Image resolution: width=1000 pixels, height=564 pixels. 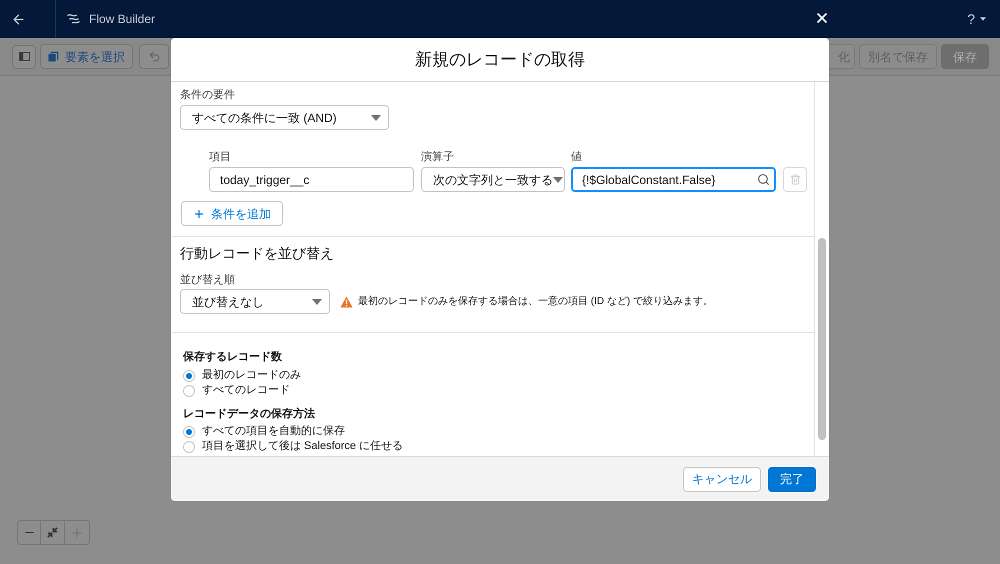 I want to click on sort-order-select: 並び替えなし, so click(x=255, y=301).